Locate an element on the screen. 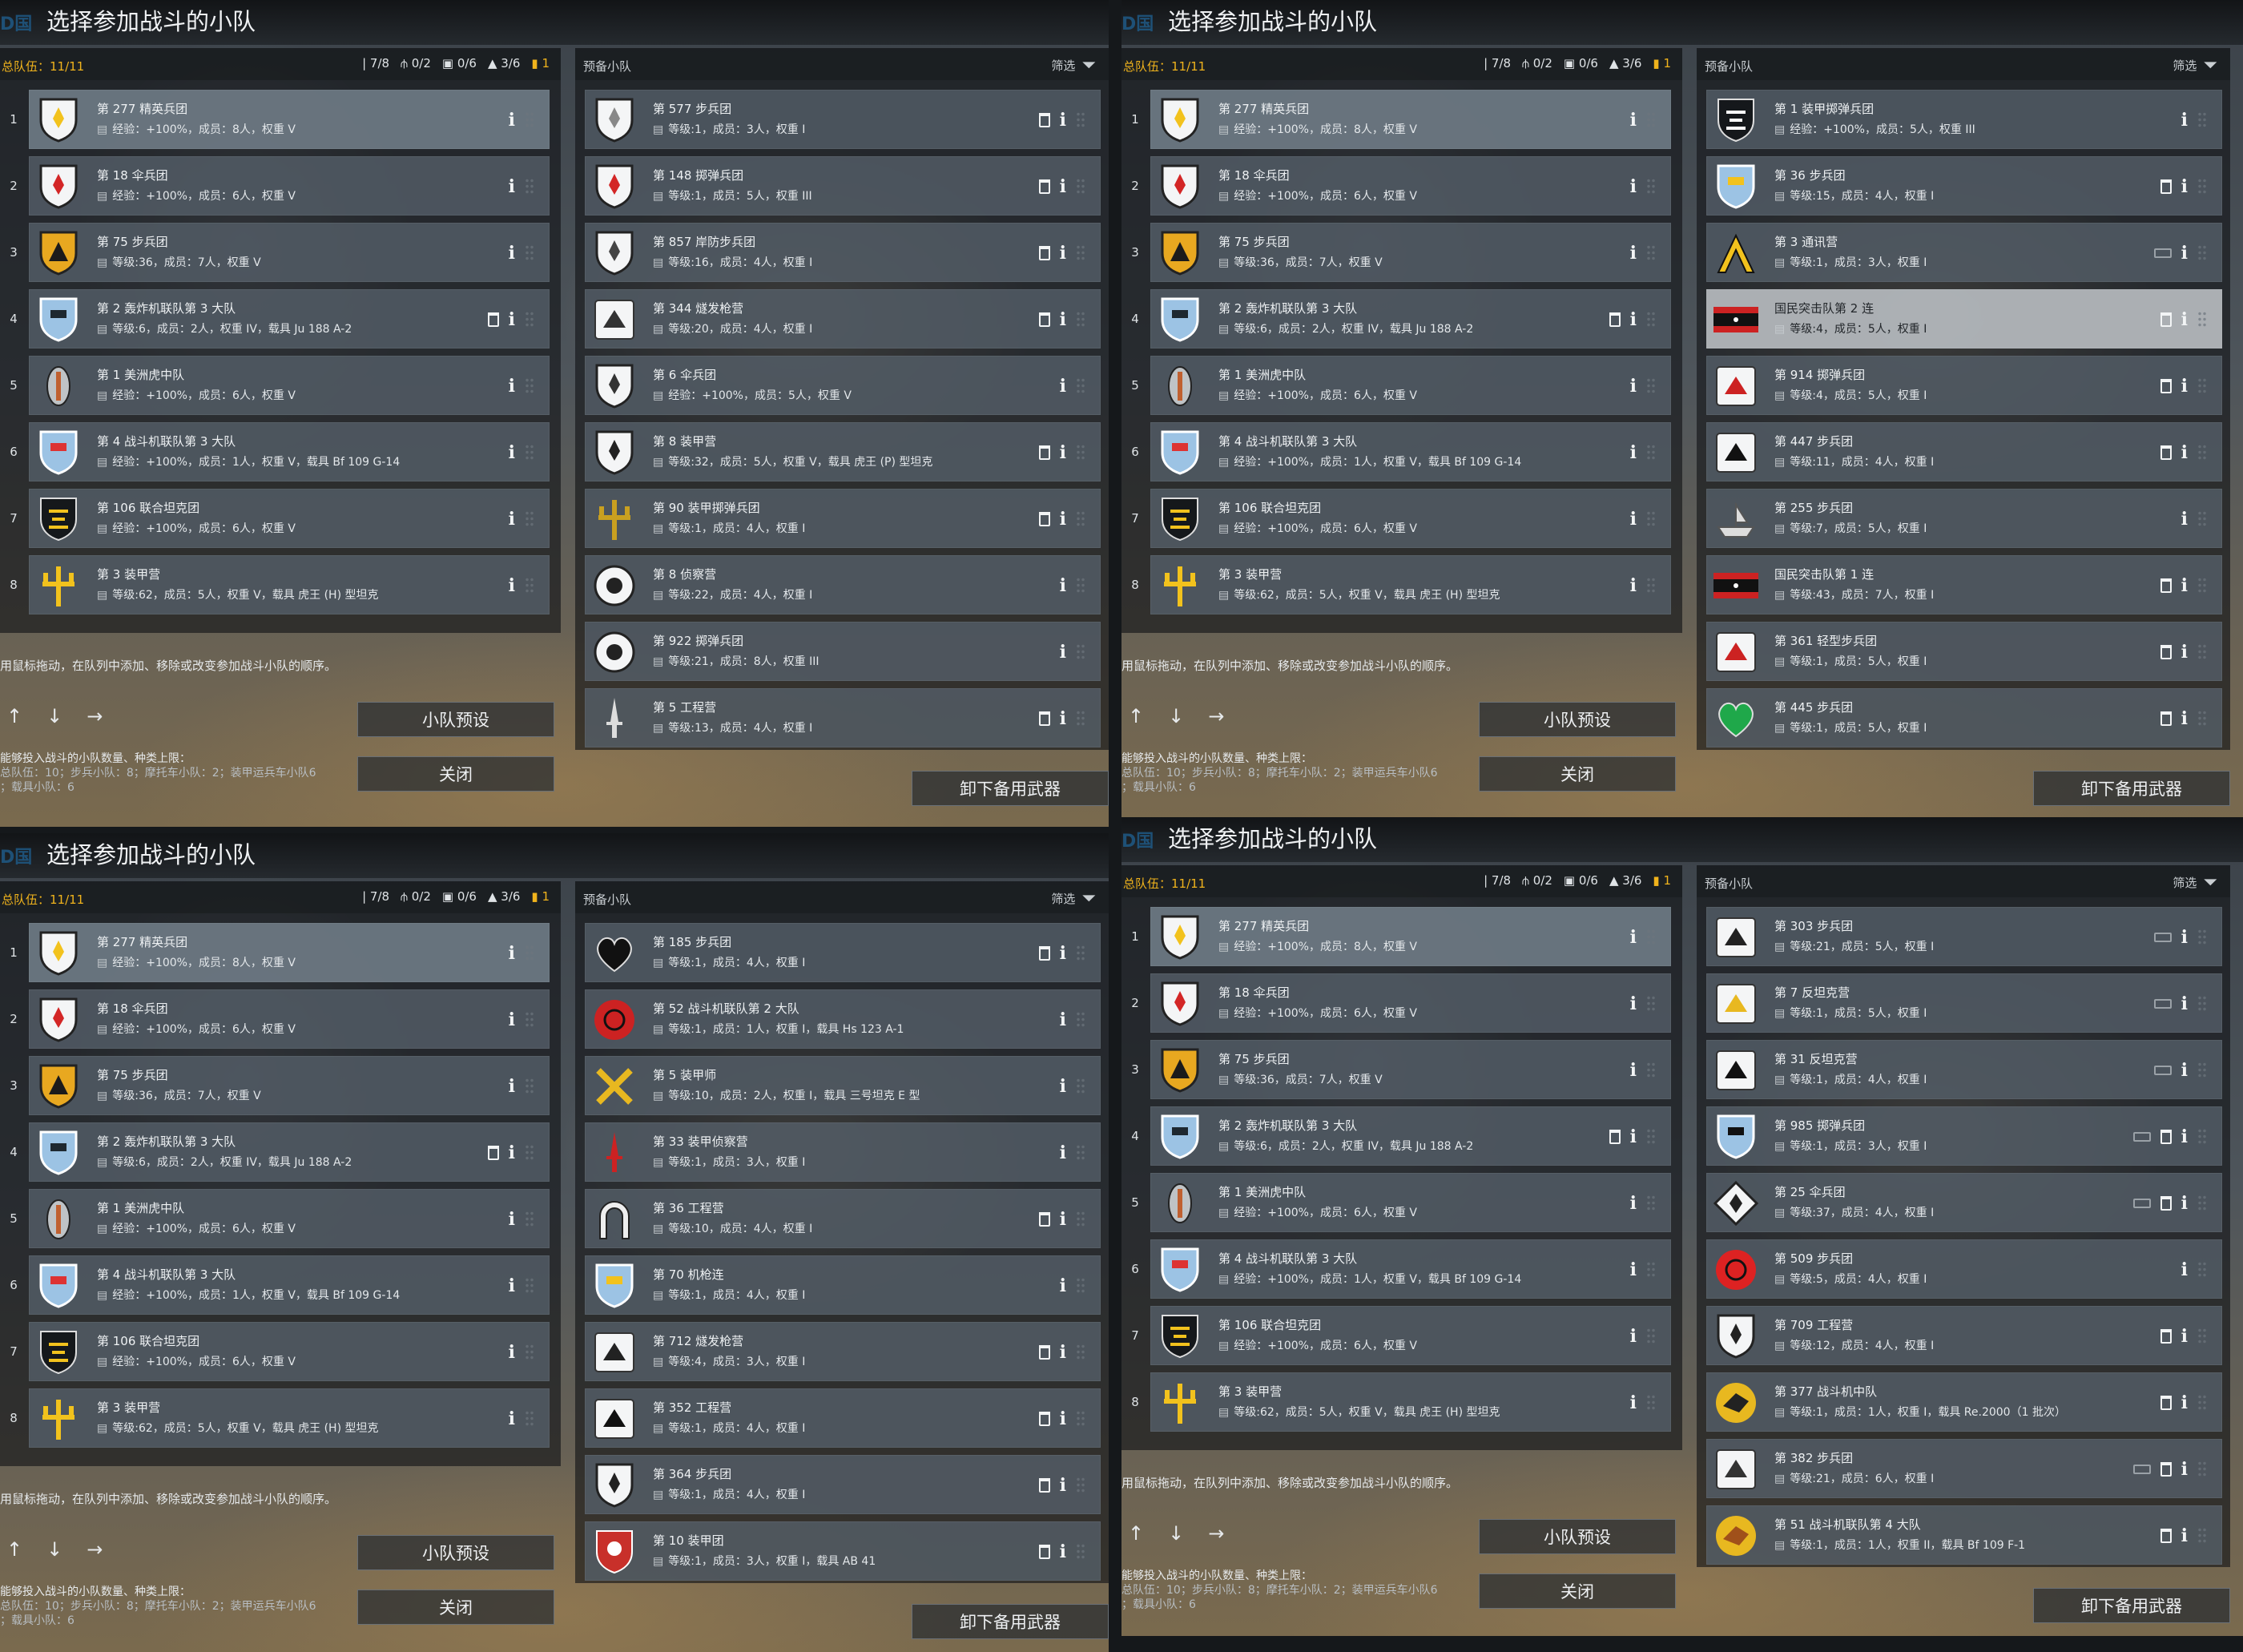 This screenshot has height=1652, width=2243. reserve-squad-row: 第 985 掷弹兵团 ▤ 等级:1，成员：3人，权重 I i is located at coordinates (1964, 1136).